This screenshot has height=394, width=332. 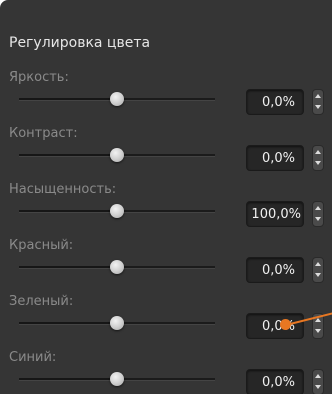 I want to click on saturation-label: Насыщенность:, so click(x=63, y=189).